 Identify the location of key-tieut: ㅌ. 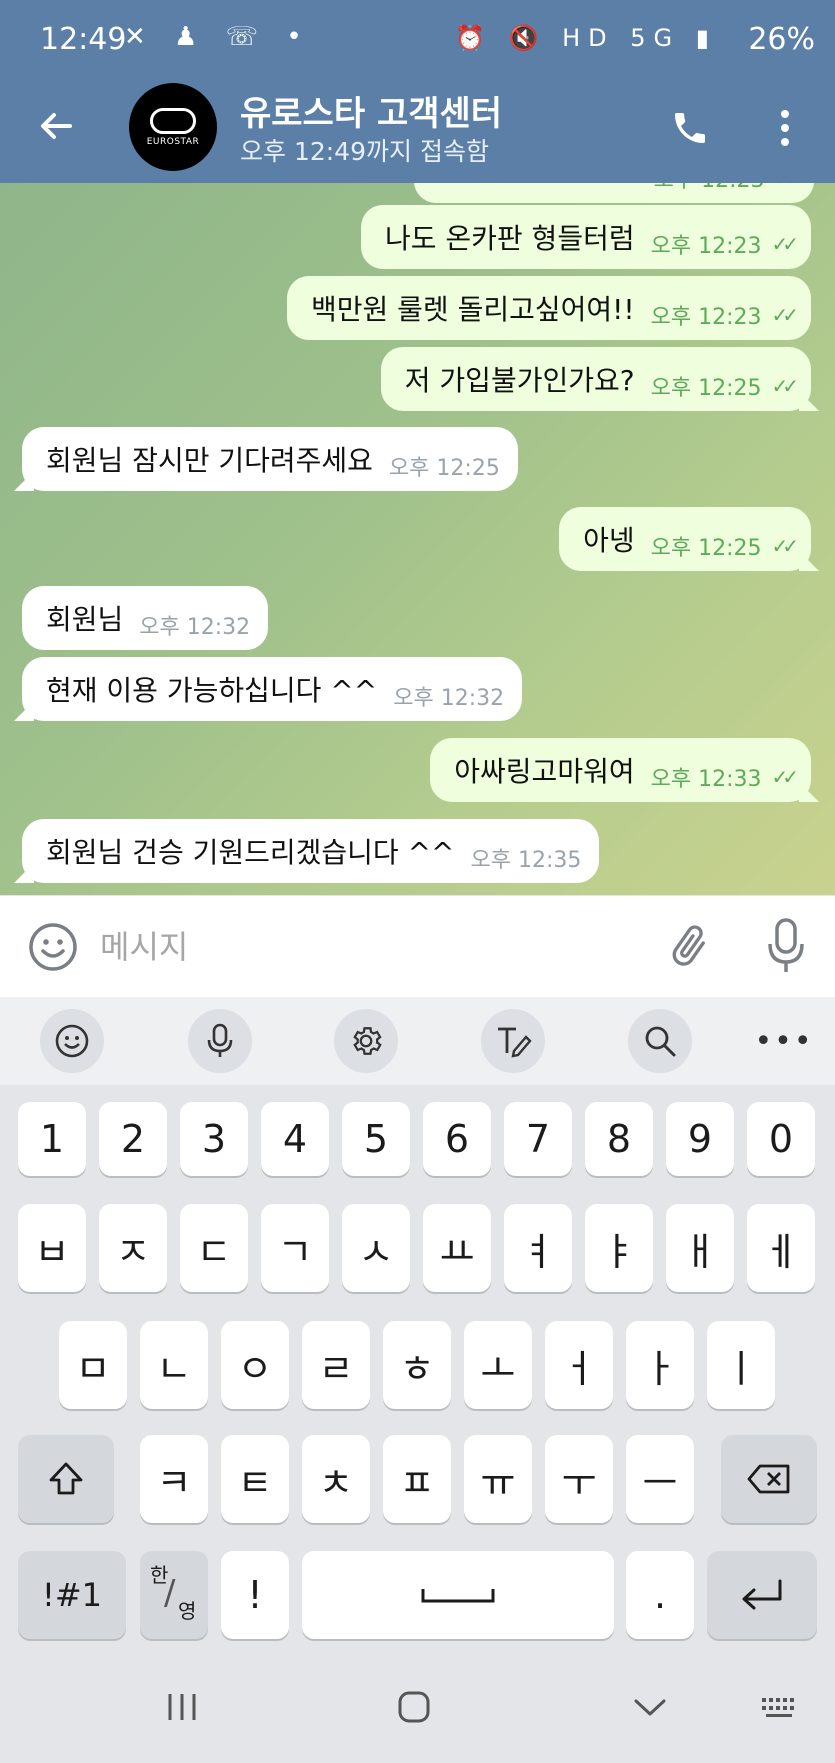
(255, 1479).